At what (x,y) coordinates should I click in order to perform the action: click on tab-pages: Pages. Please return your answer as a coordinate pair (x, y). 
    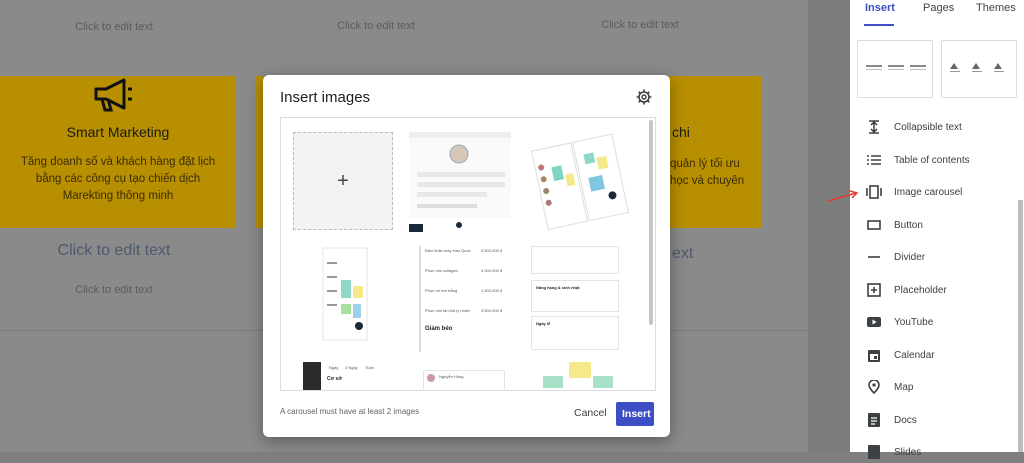
    Looking at the image, I should click on (938, 8).